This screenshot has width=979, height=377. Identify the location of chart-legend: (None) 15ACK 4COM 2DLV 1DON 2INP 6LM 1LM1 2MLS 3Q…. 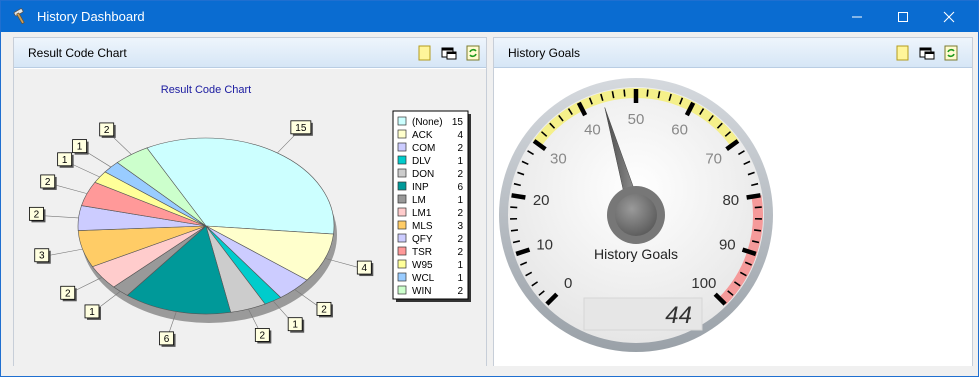
(431, 206).